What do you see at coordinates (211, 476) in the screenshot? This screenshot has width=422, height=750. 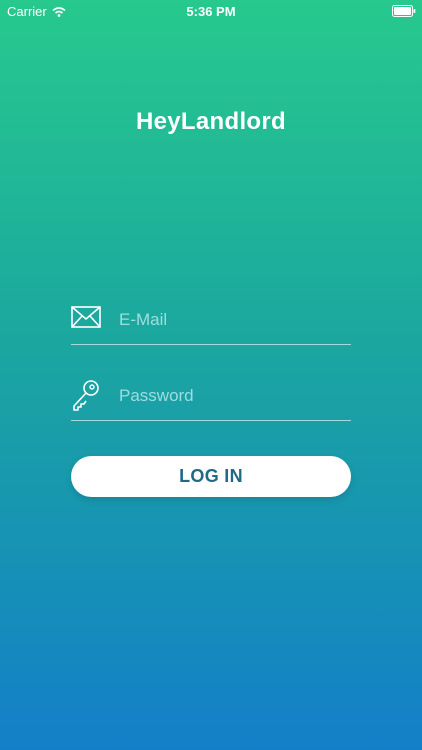 I see `login-button: LOG IN` at bounding box center [211, 476].